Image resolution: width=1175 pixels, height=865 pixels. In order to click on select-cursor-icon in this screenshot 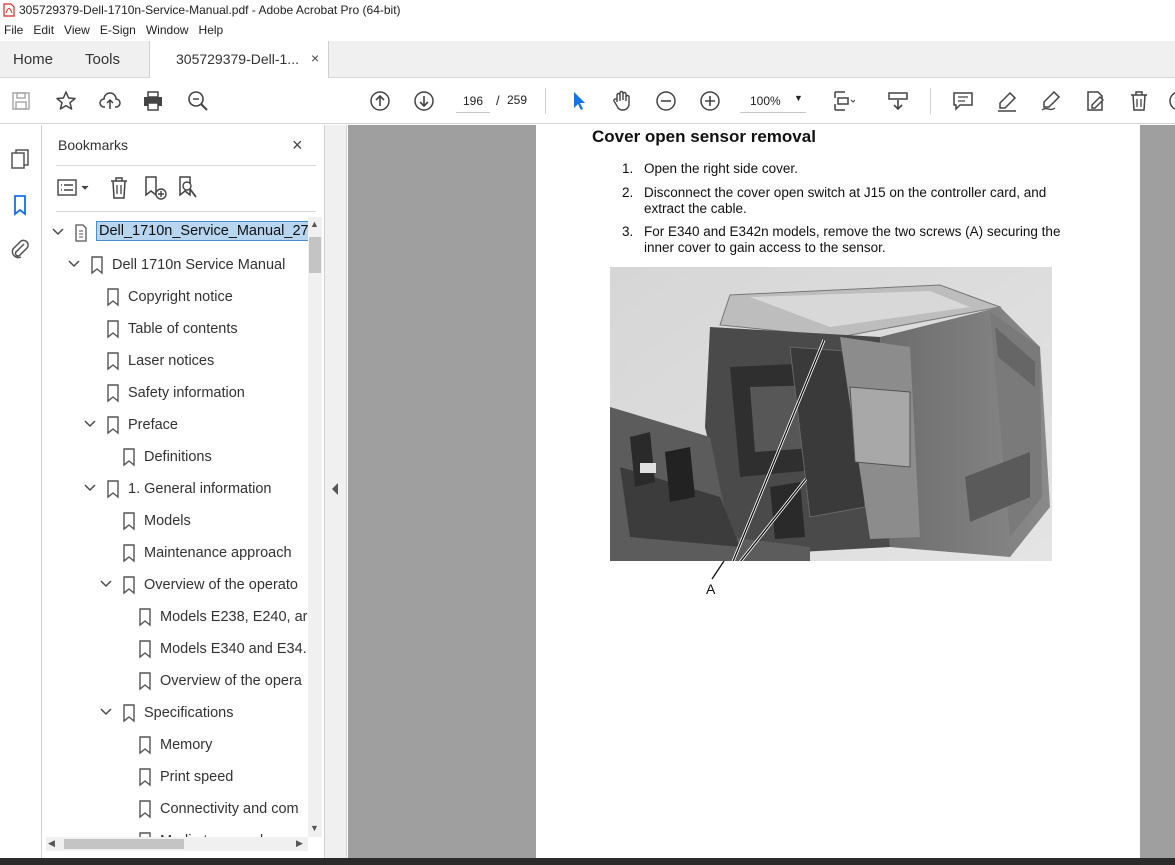, I will do `click(579, 101)`.